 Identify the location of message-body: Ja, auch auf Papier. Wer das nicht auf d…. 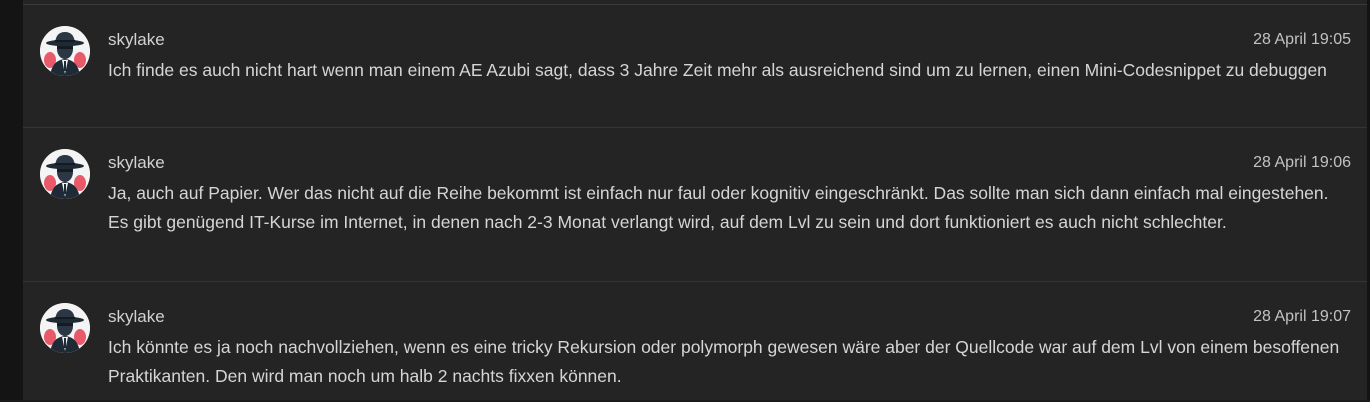
(718, 207).